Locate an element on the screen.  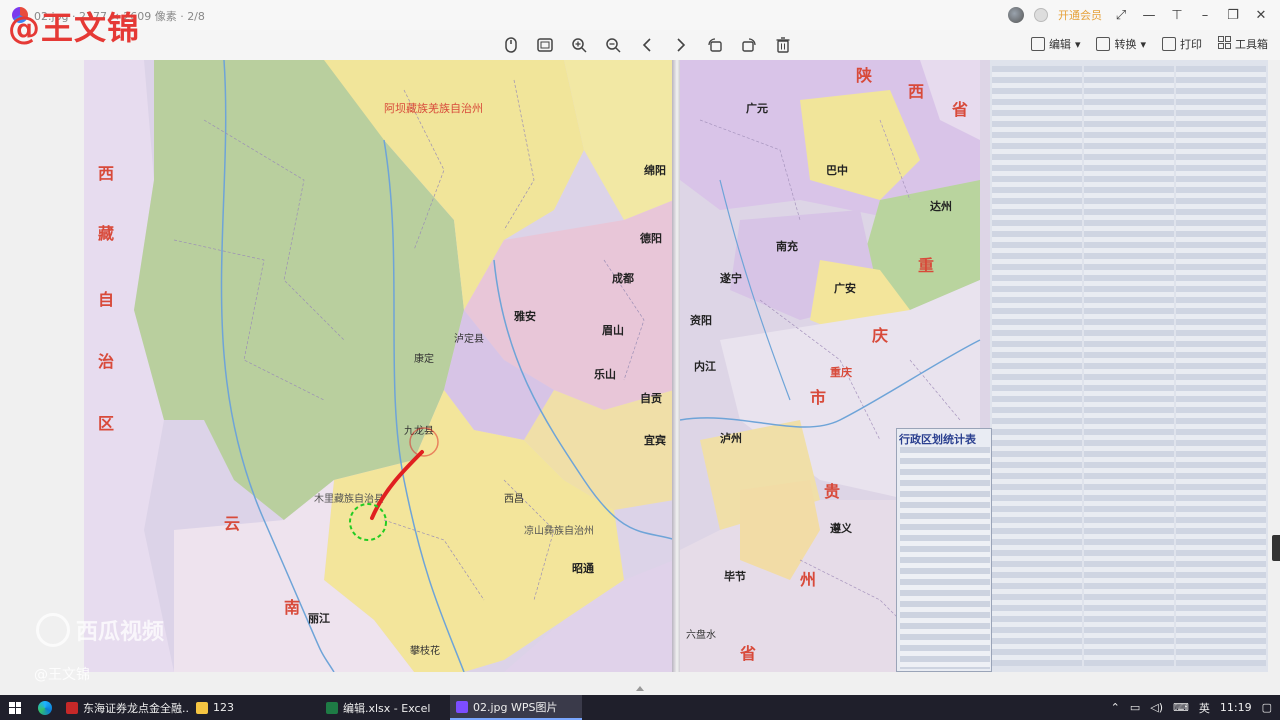
task-wps-image: 02.jpg WPS图片 is located at coordinates (516, 707).